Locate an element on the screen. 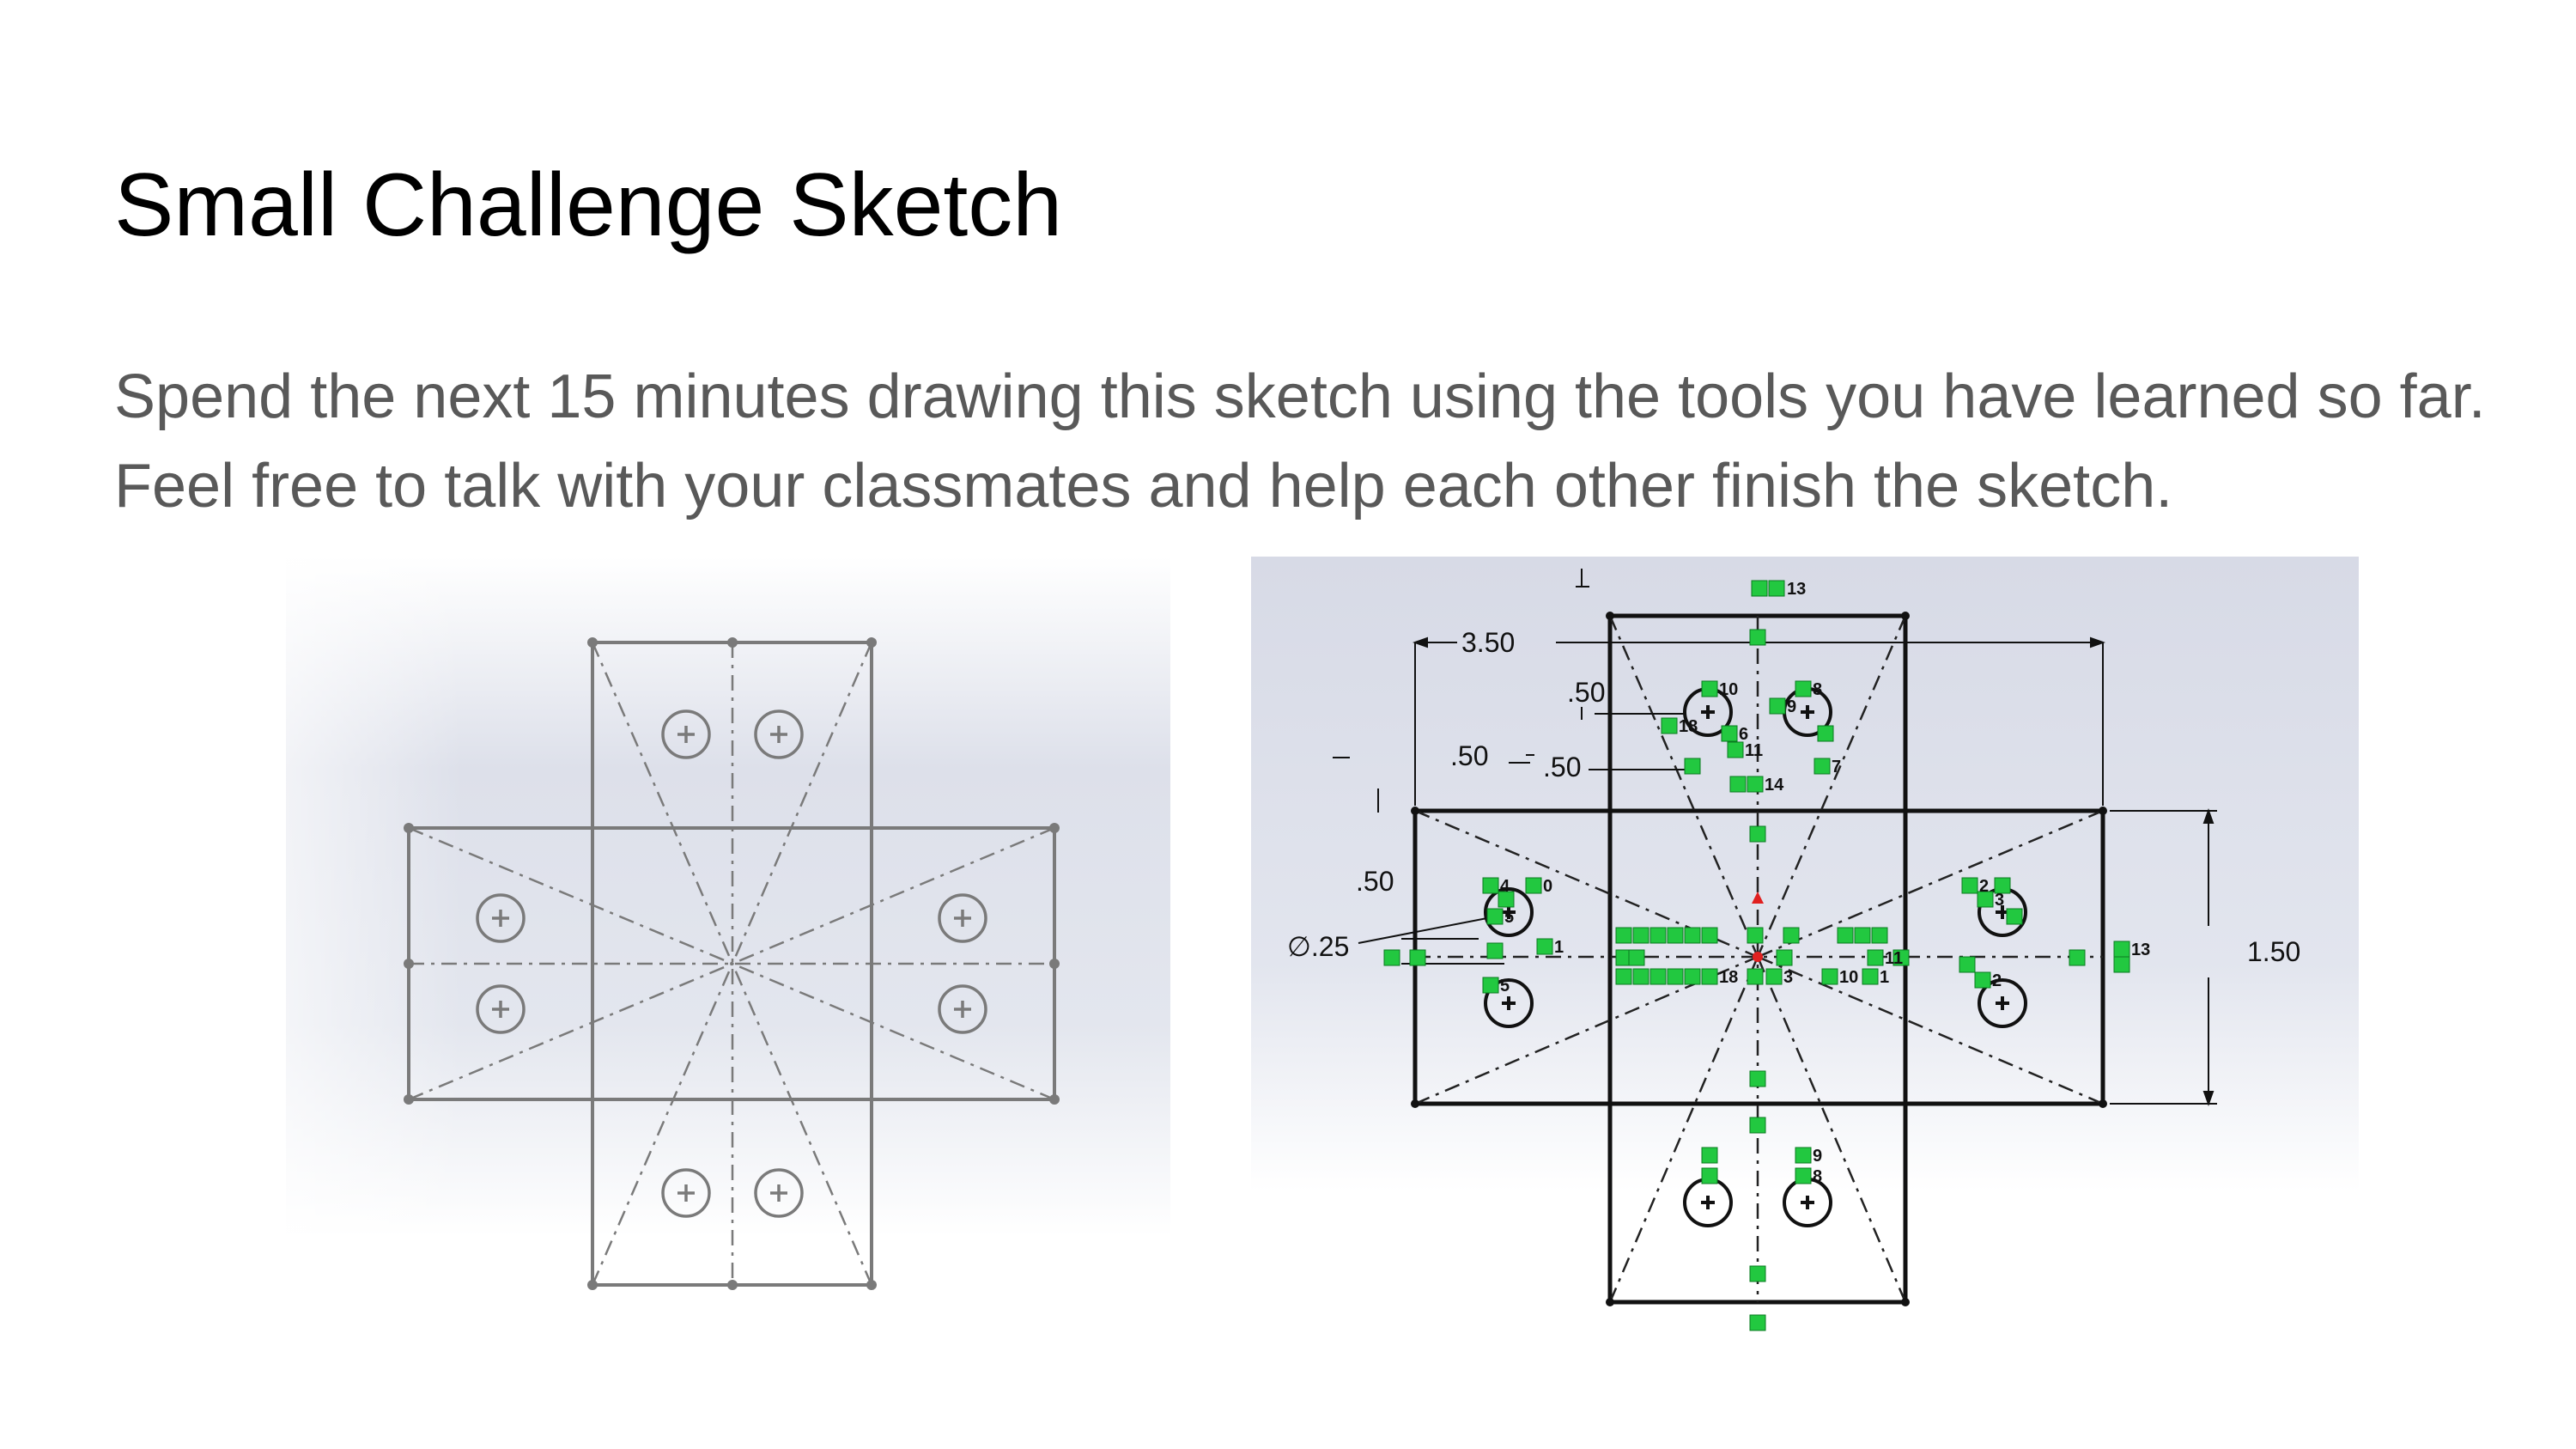 The height and width of the screenshot is (1449, 2576). dimension-hole-spacing: .50 is located at coordinates (1562, 767).